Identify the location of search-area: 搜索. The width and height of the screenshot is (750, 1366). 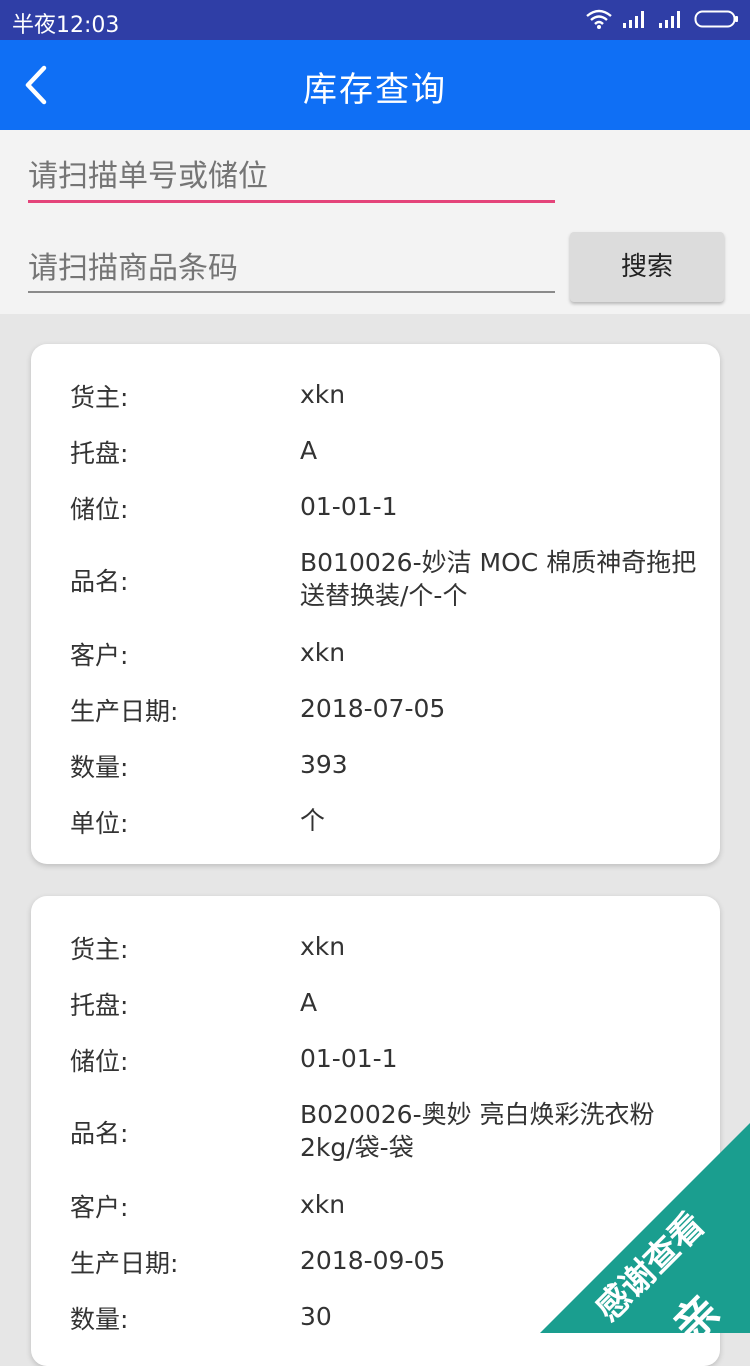
(375, 222).